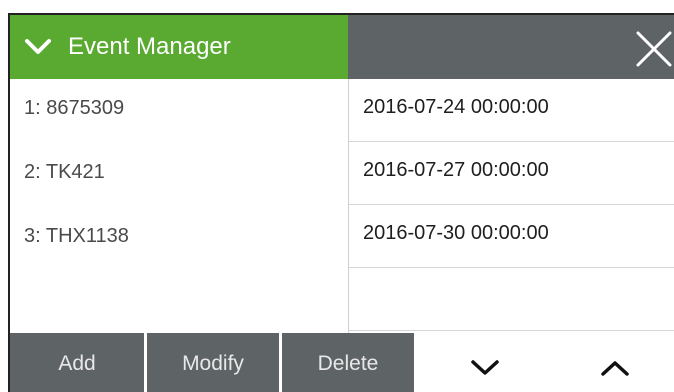  What do you see at coordinates (615, 368) in the screenshot?
I see `chevron-up-icon` at bounding box center [615, 368].